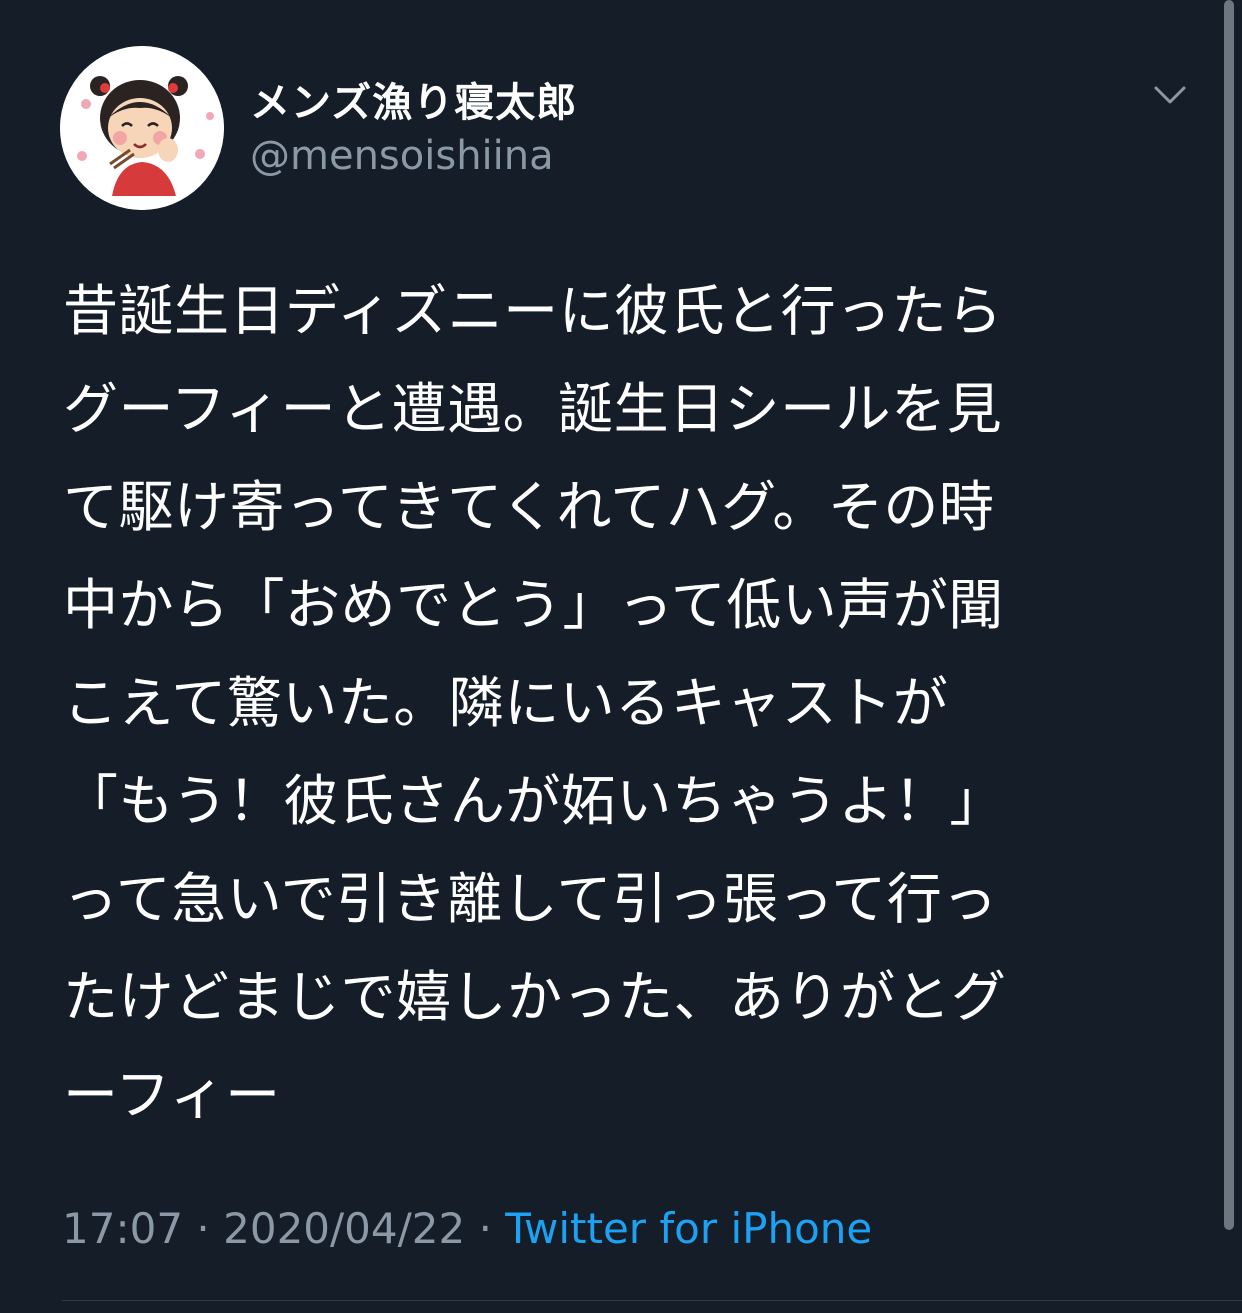 The width and height of the screenshot is (1242, 1313). Describe the element at coordinates (1170, 95) in the screenshot. I see `chevron-down-icon` at that location.